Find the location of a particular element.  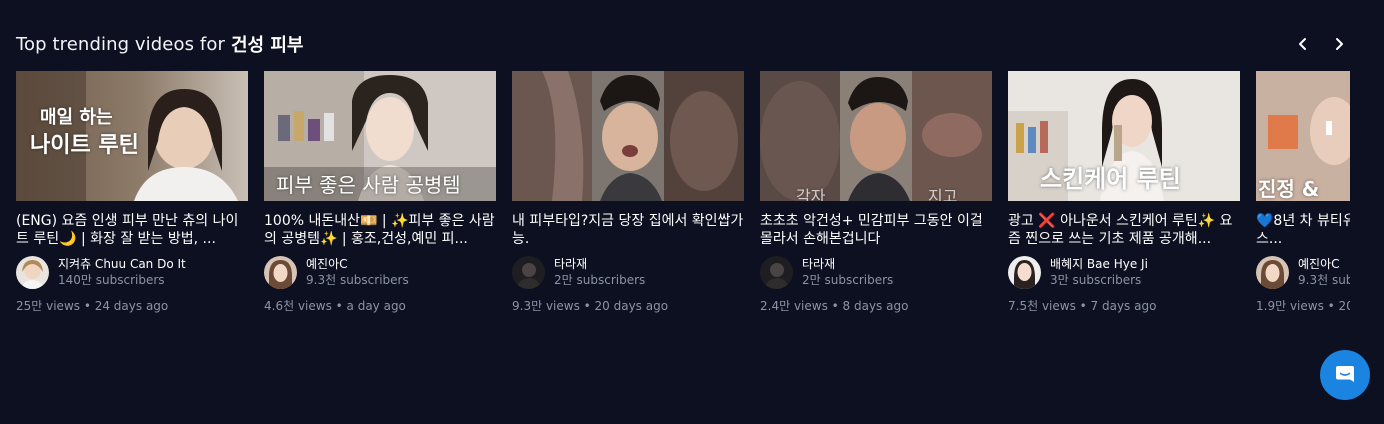

video-thumbnail: 각자 지고 is located at coordinates (876, 136).